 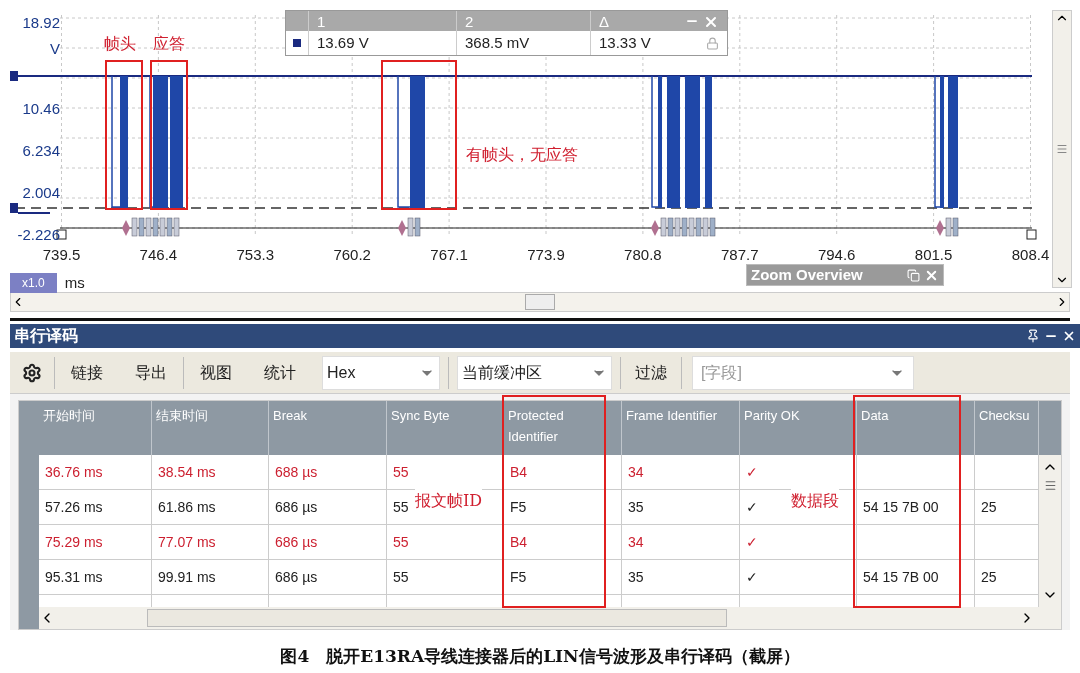 I want to click on toolbar-button: 链接, so click(x=87, y=372).